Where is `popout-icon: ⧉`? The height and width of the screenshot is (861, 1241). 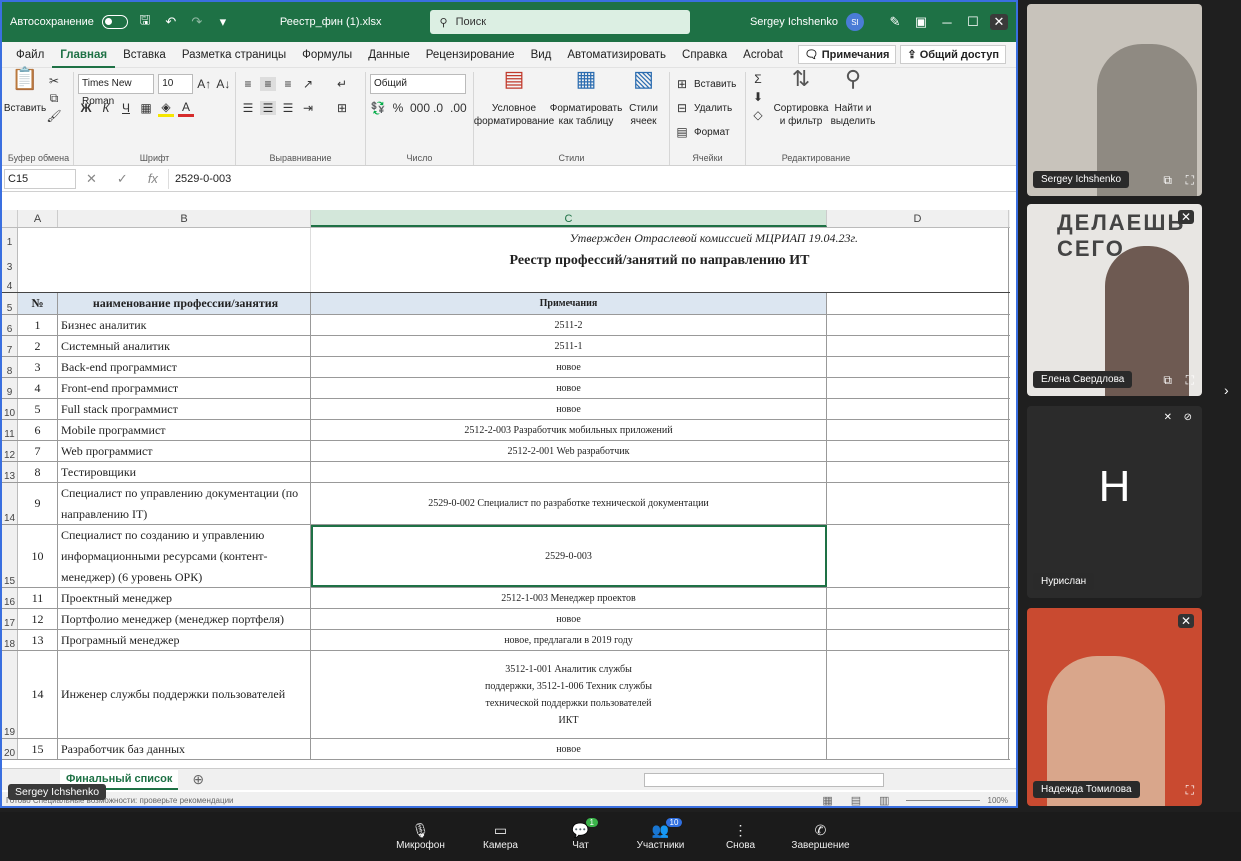
popout-icon: ⧉ is located at coordinates (1167, 380).